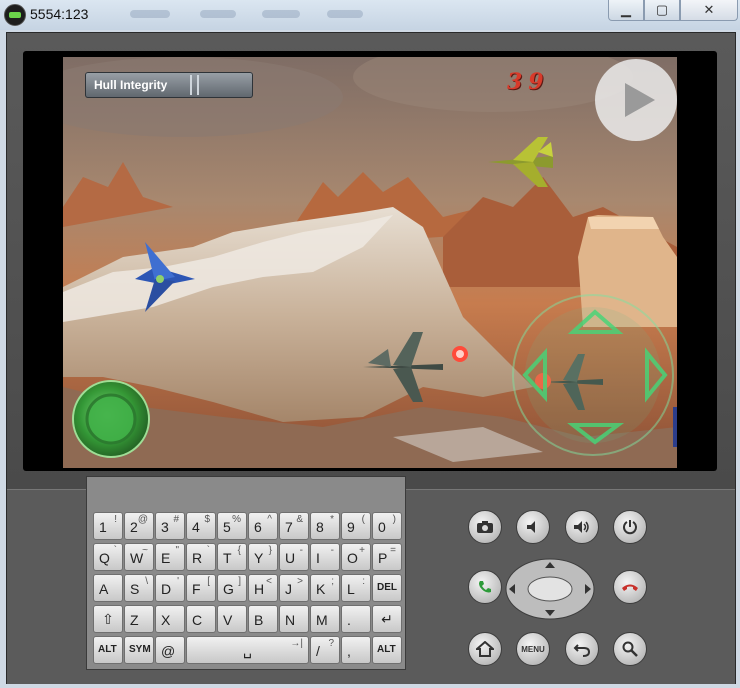 This screenshot has width=740, height=688. What do you see at coordinates (294, 557) in the screenshot?
I see `key: U-` at bounding box center [294, 557].